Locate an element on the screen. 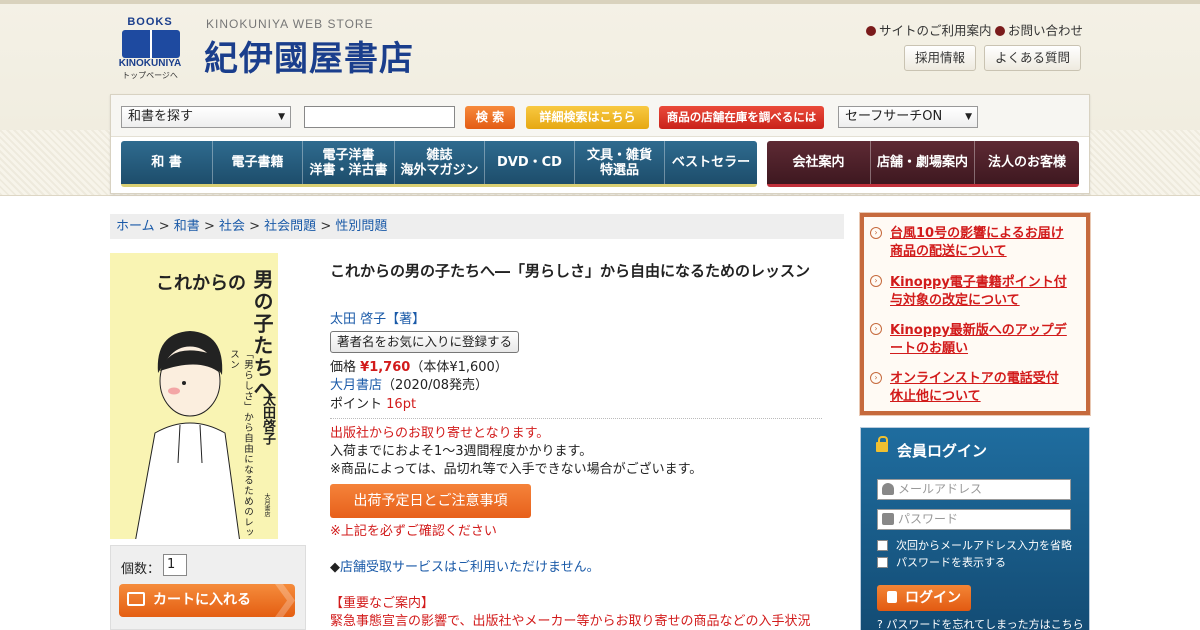  purchase-box: 個数： 1 カートに入れる is located at coordinates (208, 587).